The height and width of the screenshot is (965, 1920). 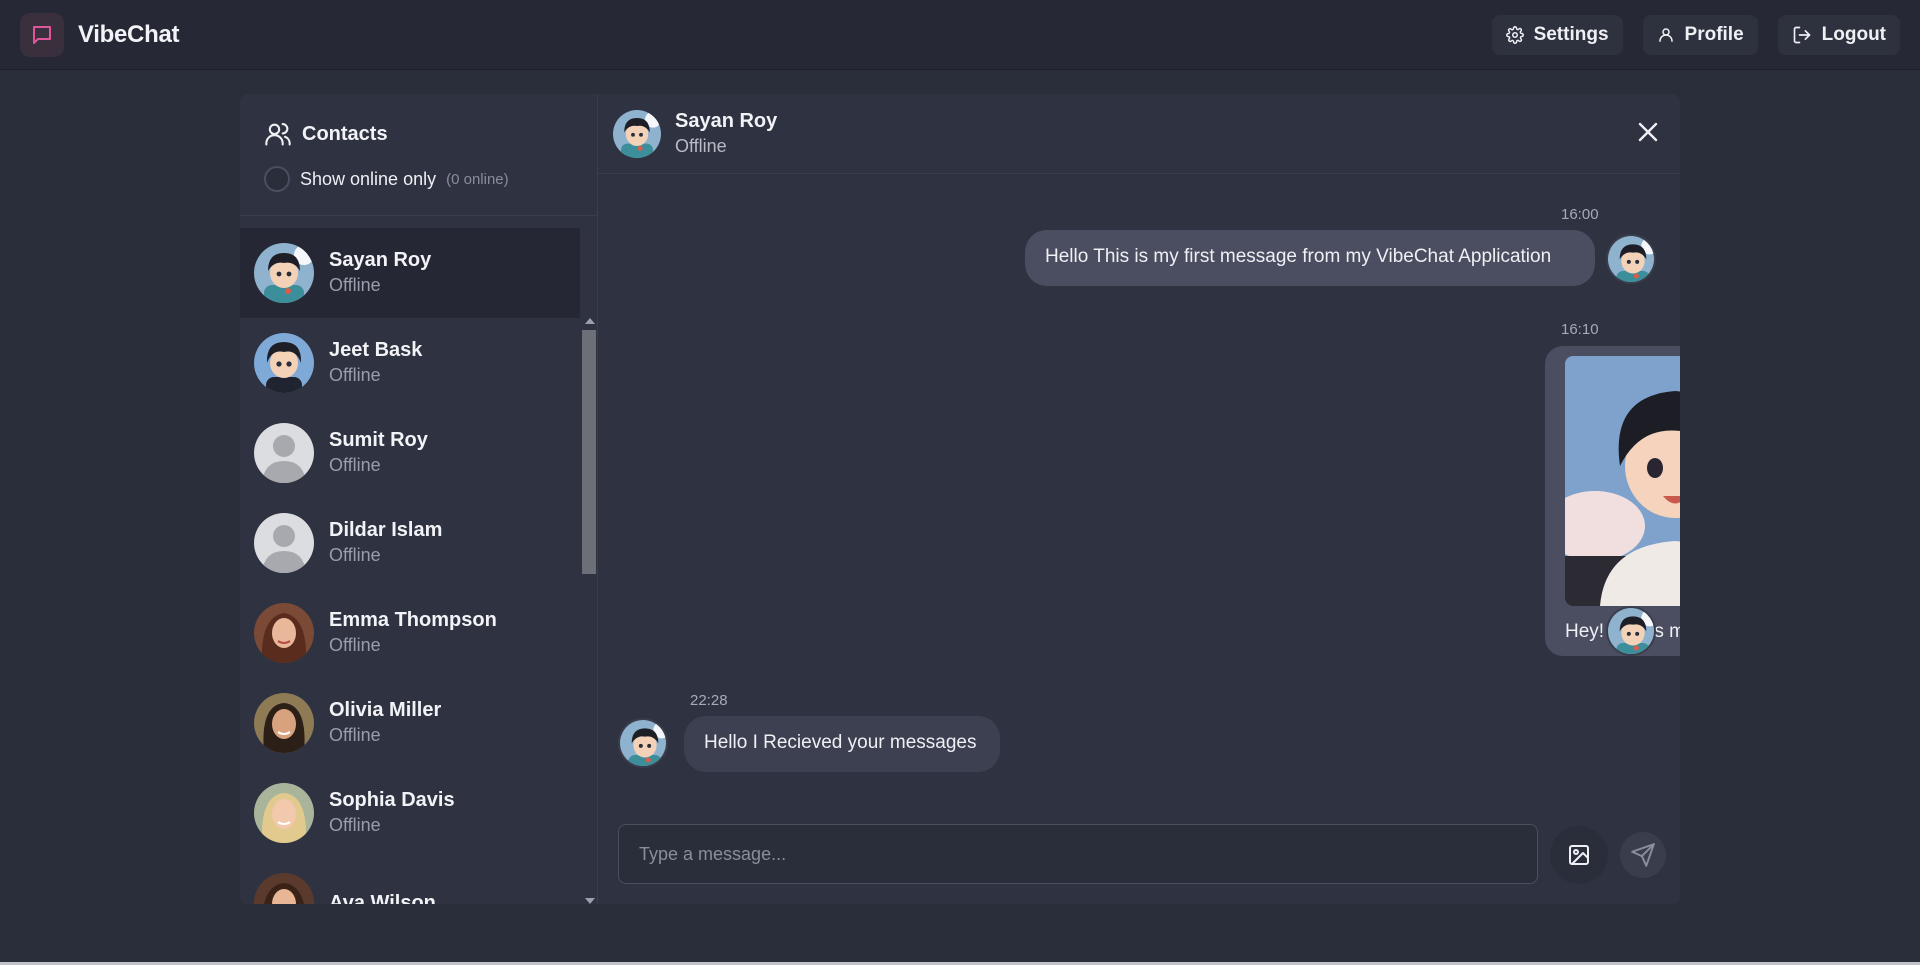 What do you see at coordinates (382, 898) in the screenshot?
I see `contact-name: Ava Wilson` at bounding box center [382, 898].